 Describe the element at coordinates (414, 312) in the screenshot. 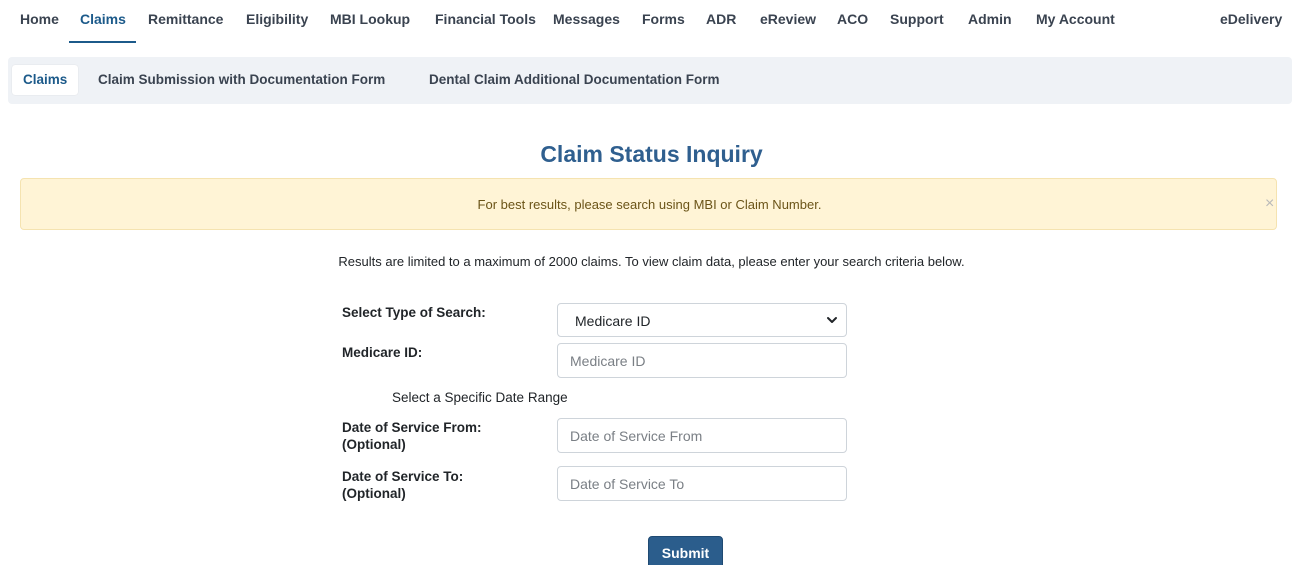

I see `search-type-label: Select Type of Search:` at that location.